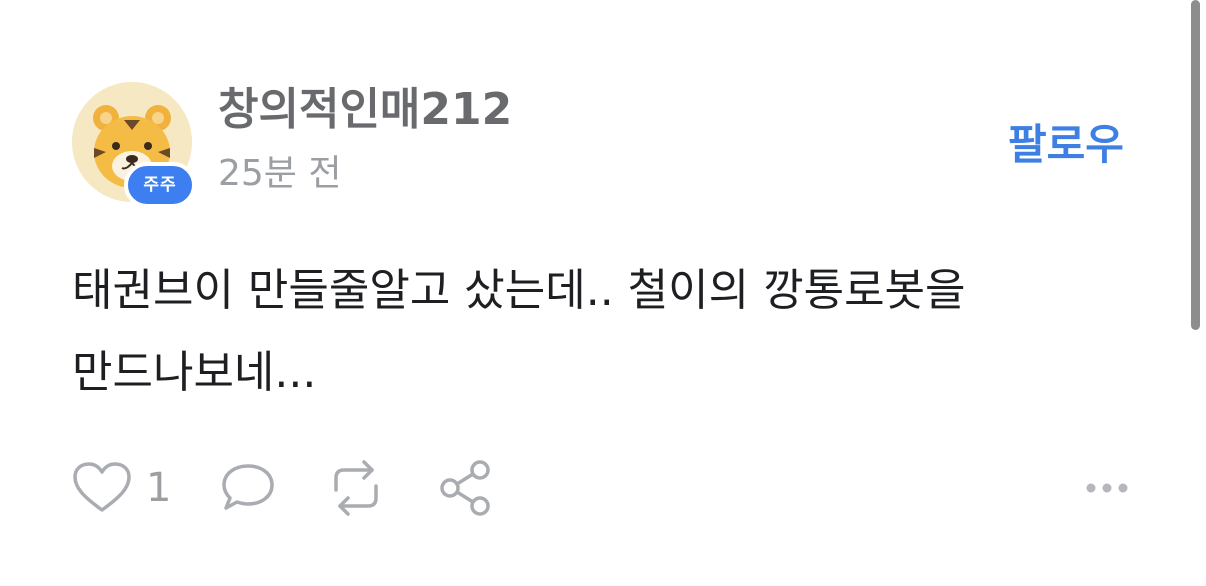 Image resolution: width=1206 pixels, height=586 pixels. I want to click on post-timestamp: 25분 전, so click(280, 173).